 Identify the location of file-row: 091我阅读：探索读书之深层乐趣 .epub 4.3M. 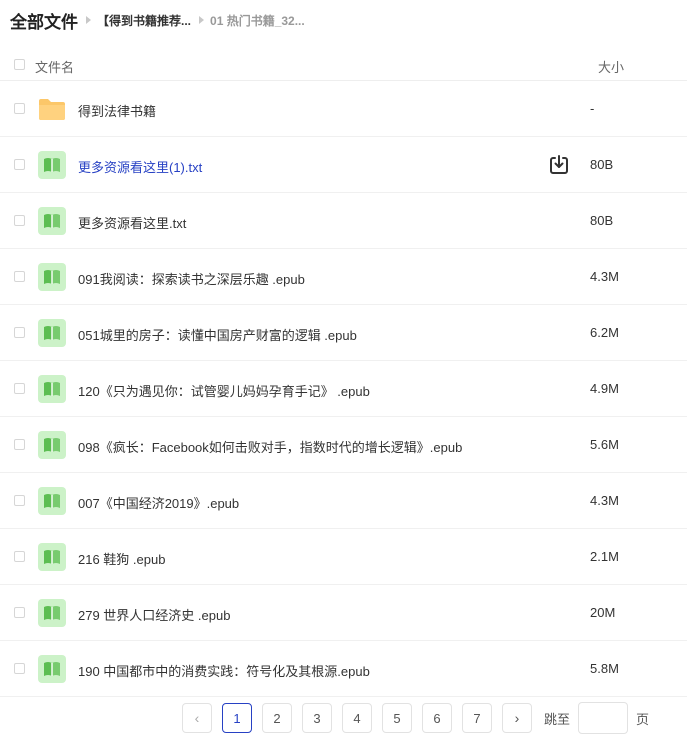
(343, 277).